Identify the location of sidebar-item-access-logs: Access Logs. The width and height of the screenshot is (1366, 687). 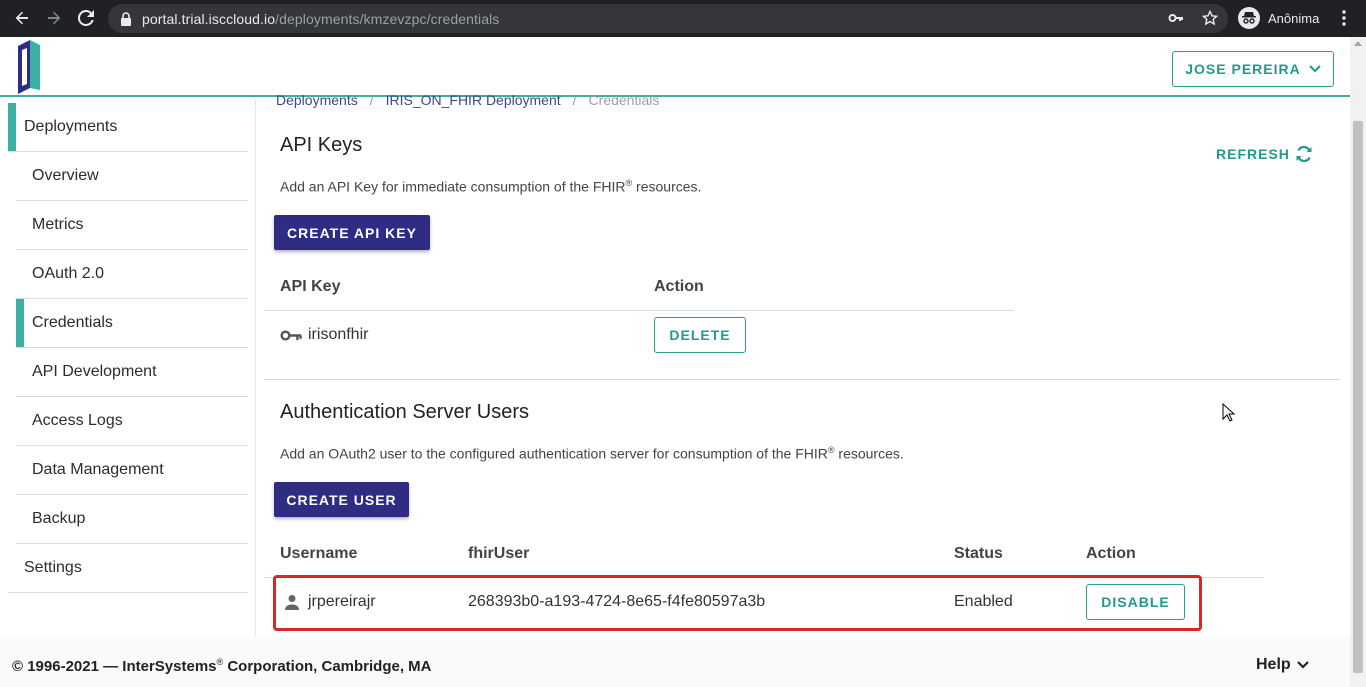
(132, 421).